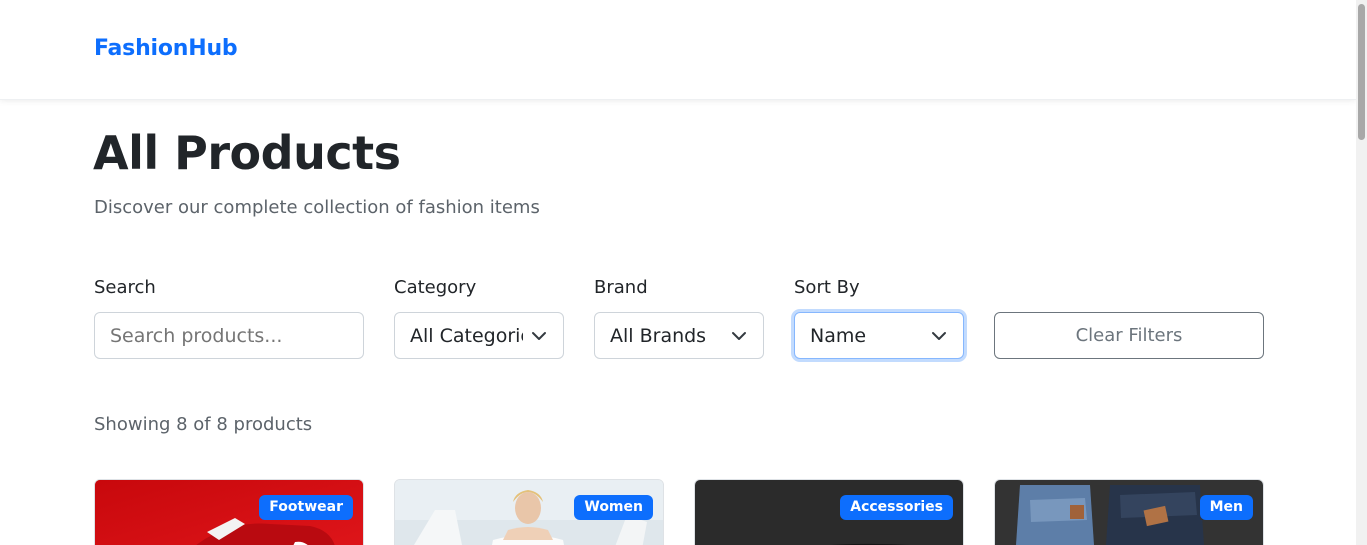 This screenshot has width=1367, height=545. I want to click on search-label: Search, so click(125, 287).